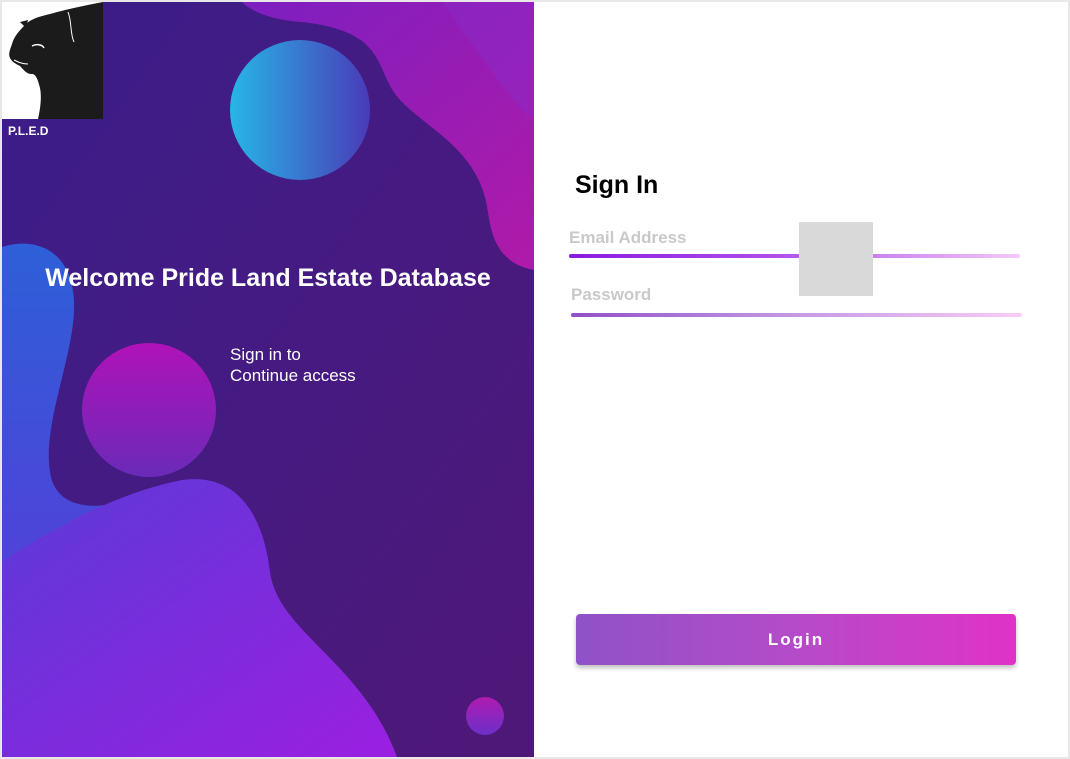  What do you see at coordinates (617, 185) in the screenshot?
I see `signin-title: Sign In` at bounding box center [617, 185].